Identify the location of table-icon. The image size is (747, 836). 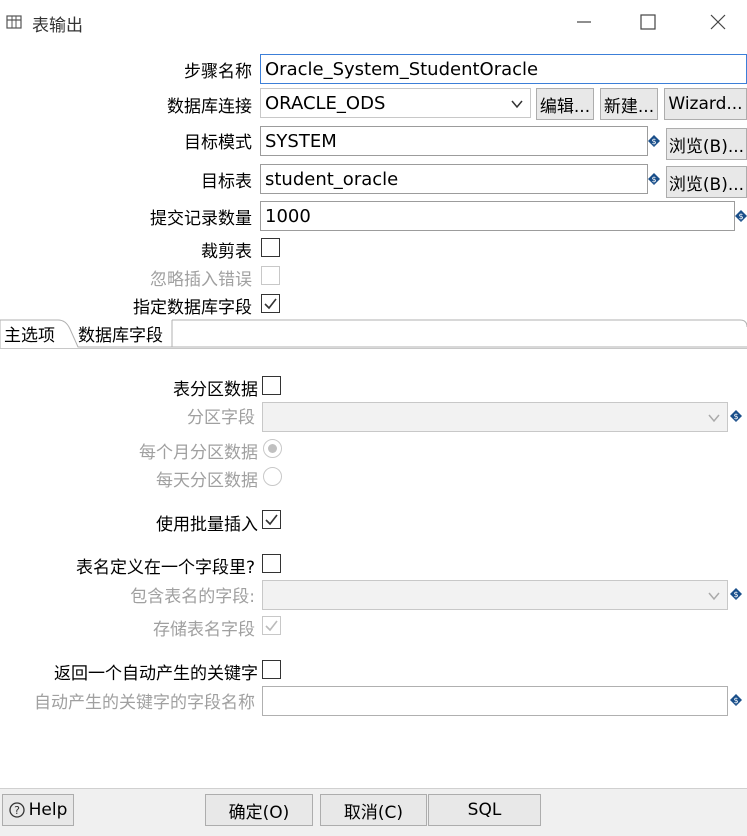
(14, 22).